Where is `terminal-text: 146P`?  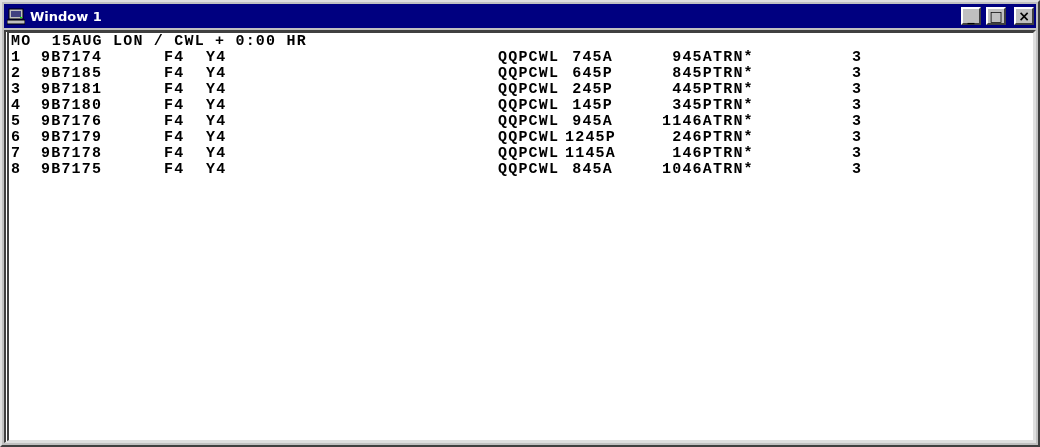 terminal-text: 146P is located at coordinates (692, 154).